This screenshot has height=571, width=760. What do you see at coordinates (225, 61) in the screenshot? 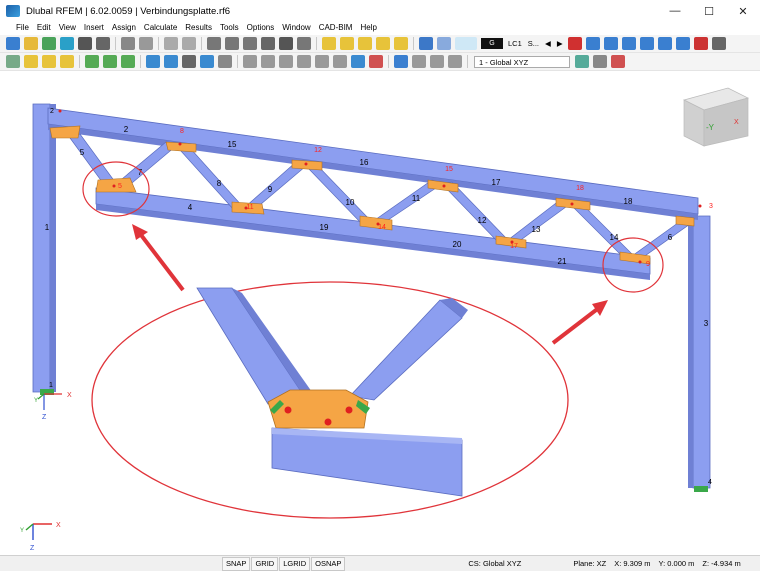
I see `clipping-icon` at bounding box center [225, 61].